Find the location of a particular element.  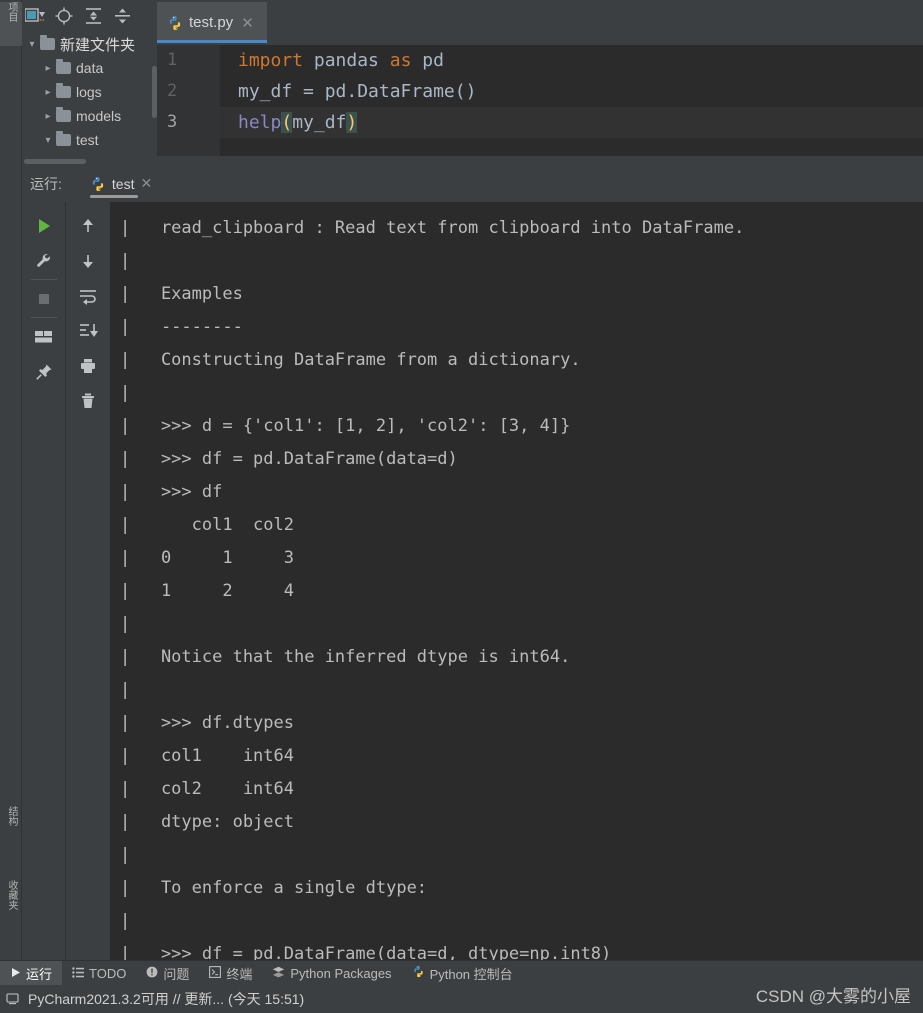

tree-row: ▸ data is located at coordinates (89, 68).